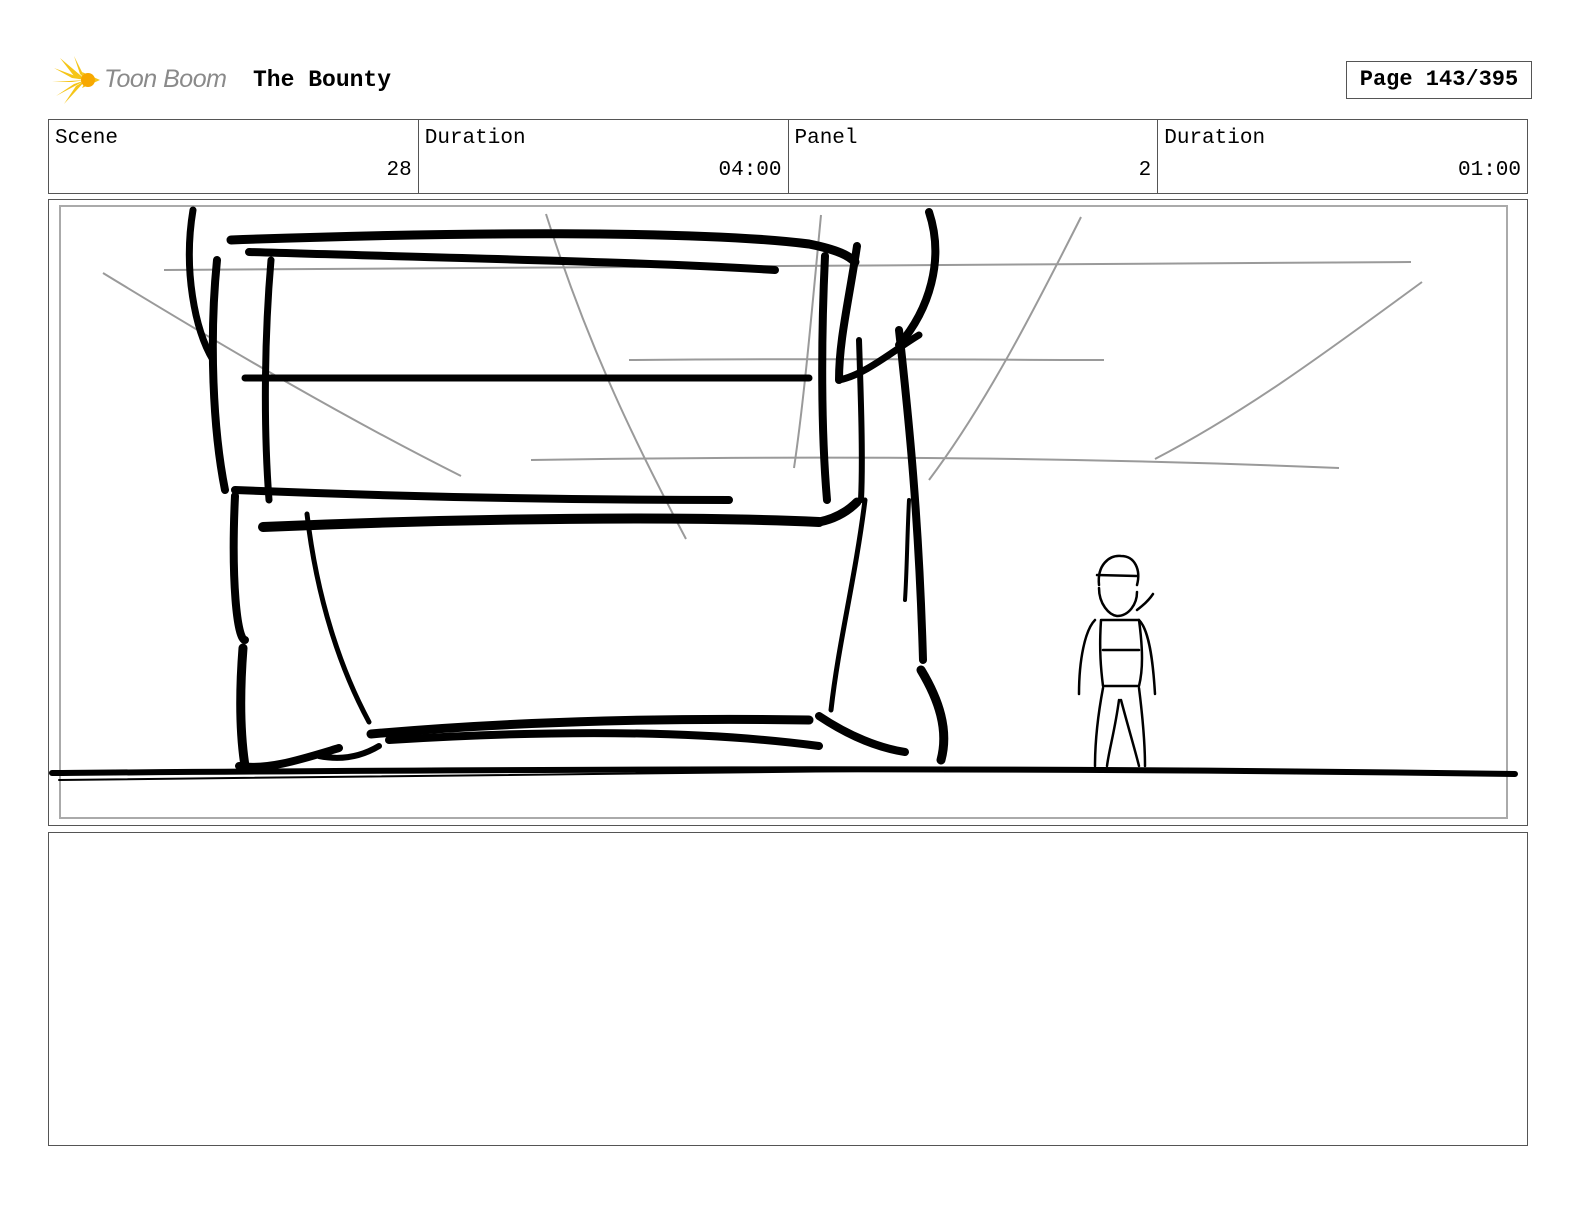  Describe the element at coordinates (604, 156) in the screenshot. I see `scene-duration-cell: Duration 04:00` at that location.